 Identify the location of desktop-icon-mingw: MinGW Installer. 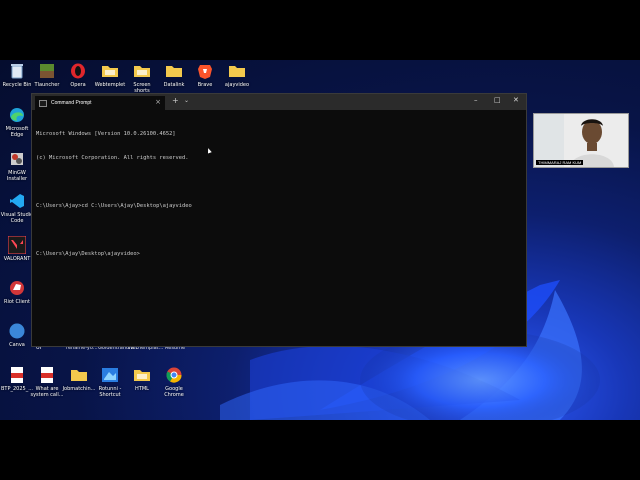
(17, 166).